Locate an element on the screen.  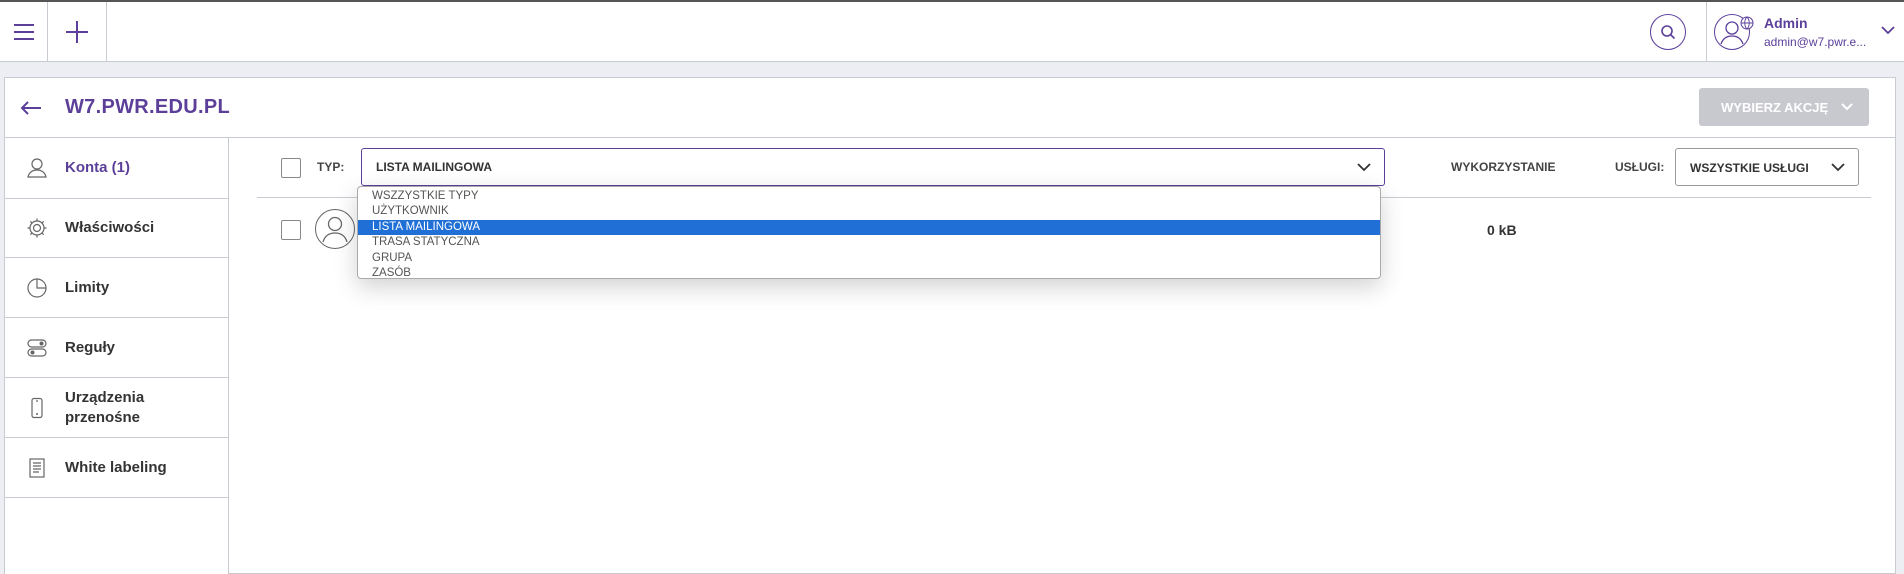
type-select: LISTA MAILINGOWA is located at coordinates (873, 167).